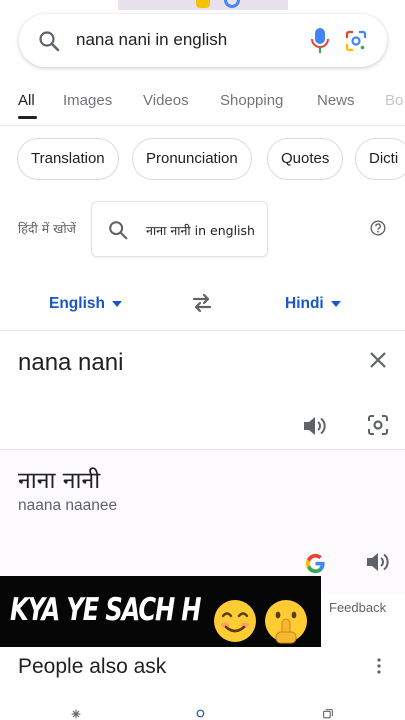  I want to click on search-bar: nana nani in english, so click(203, 40).